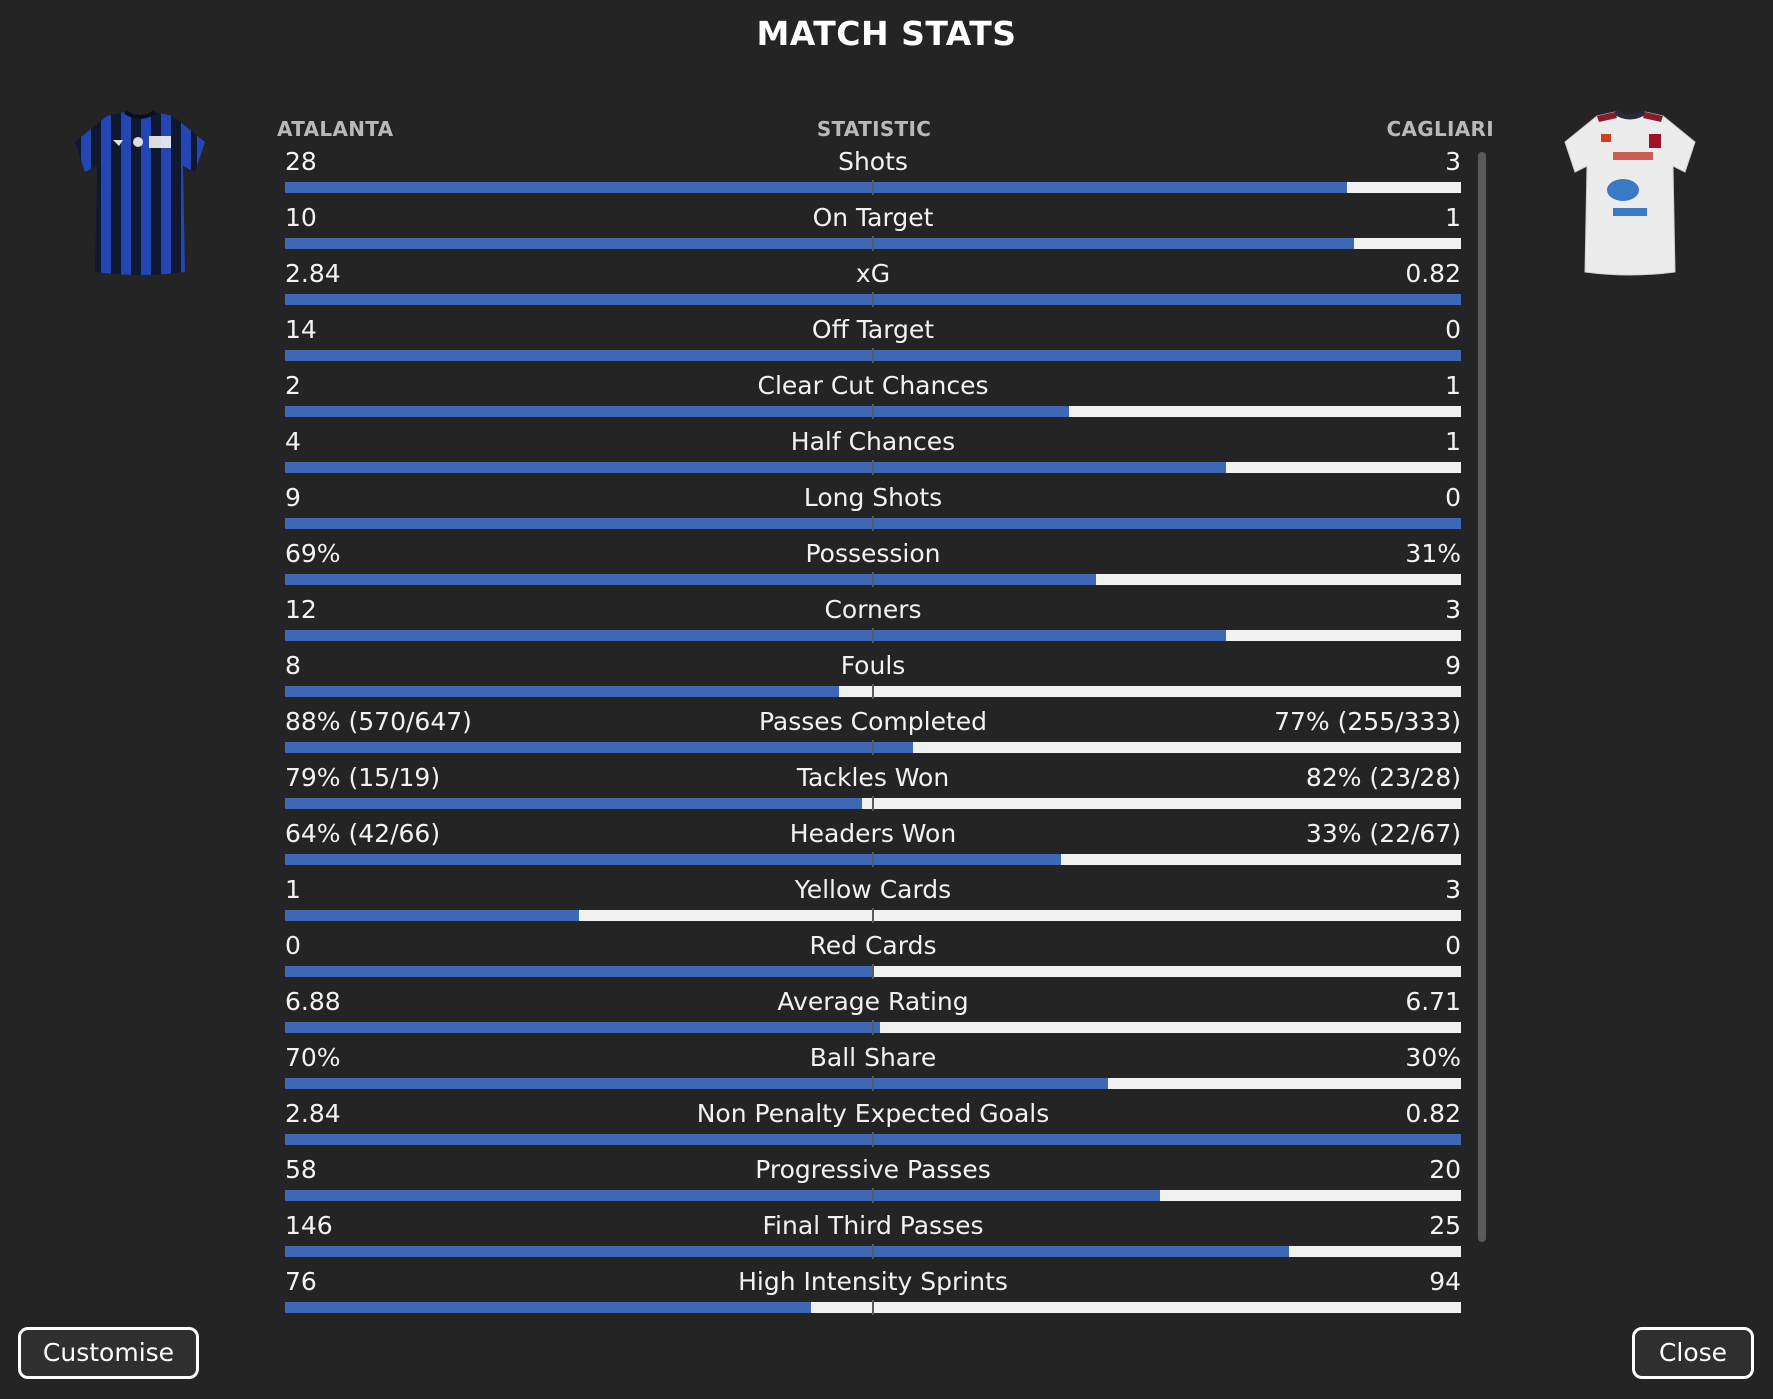 This screenshot has height=1399, width=1773. What do you see at coordinates (886, 33) in the screenshot?
I see `page-title: MATCH STATS` at bounding box center [886, 33].